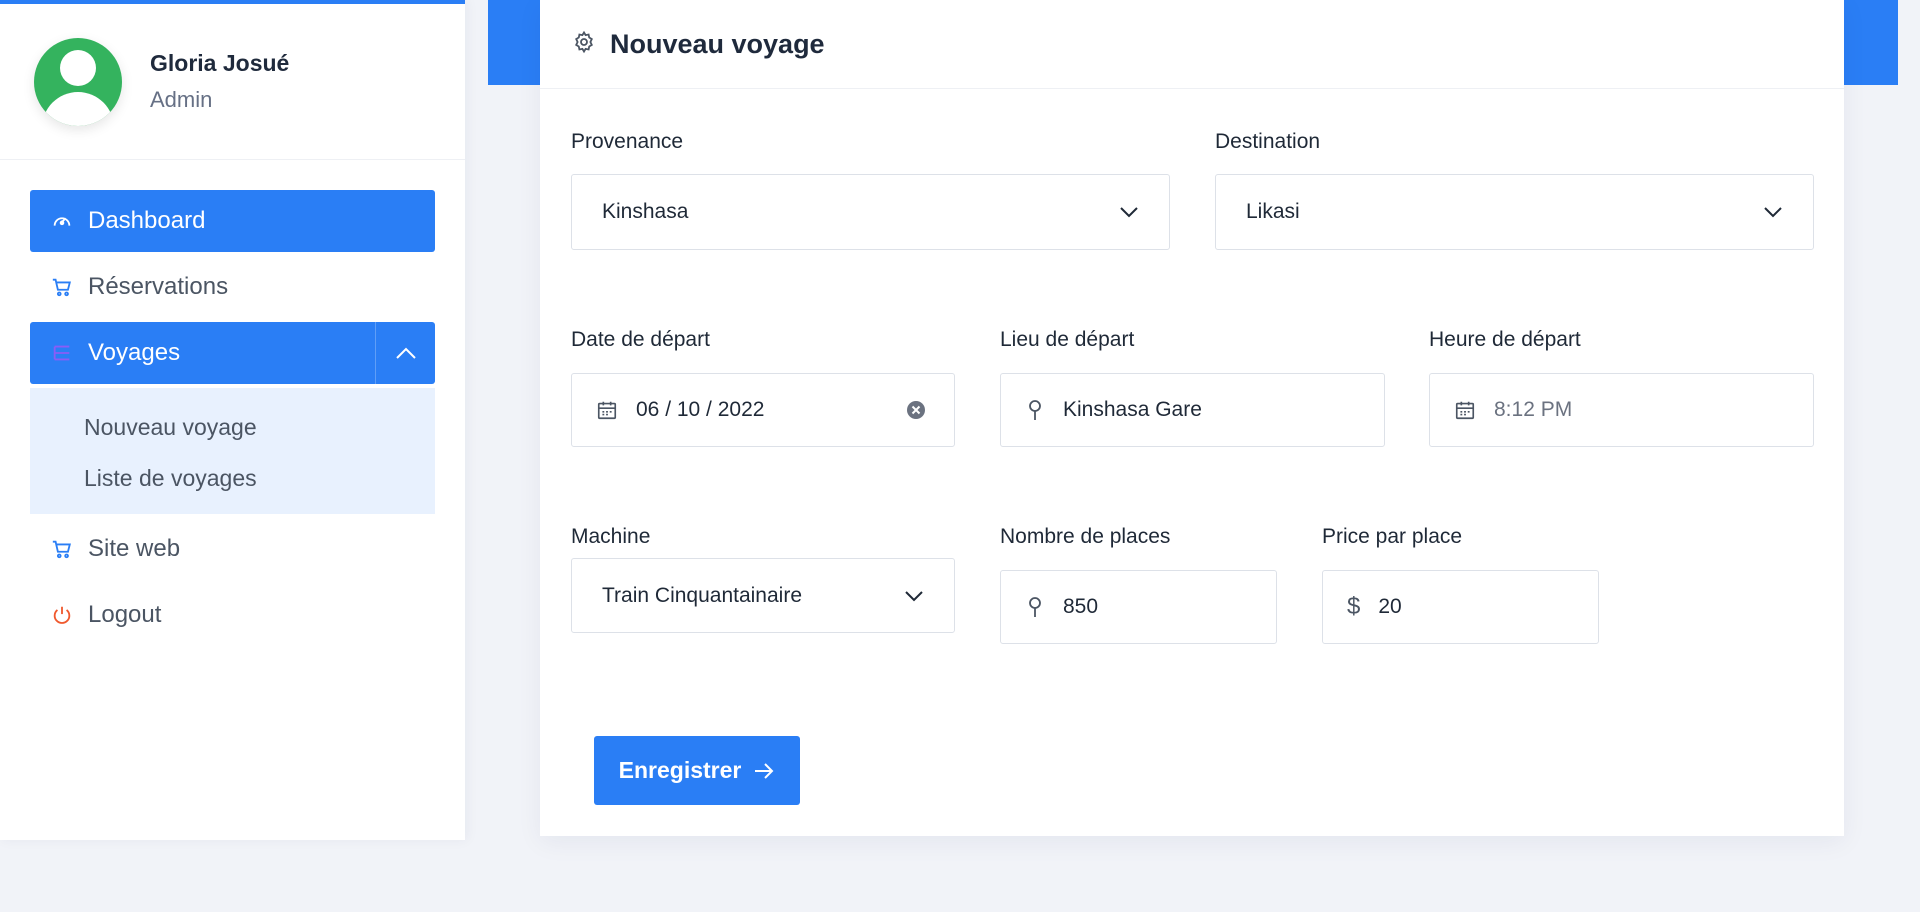 The width and height of the screenshot is (1920, 912). Describe the element at coordinates (1132, 409) in the screenshot. I see `lieu-depart-value: Kinshasa Gare` at that location.